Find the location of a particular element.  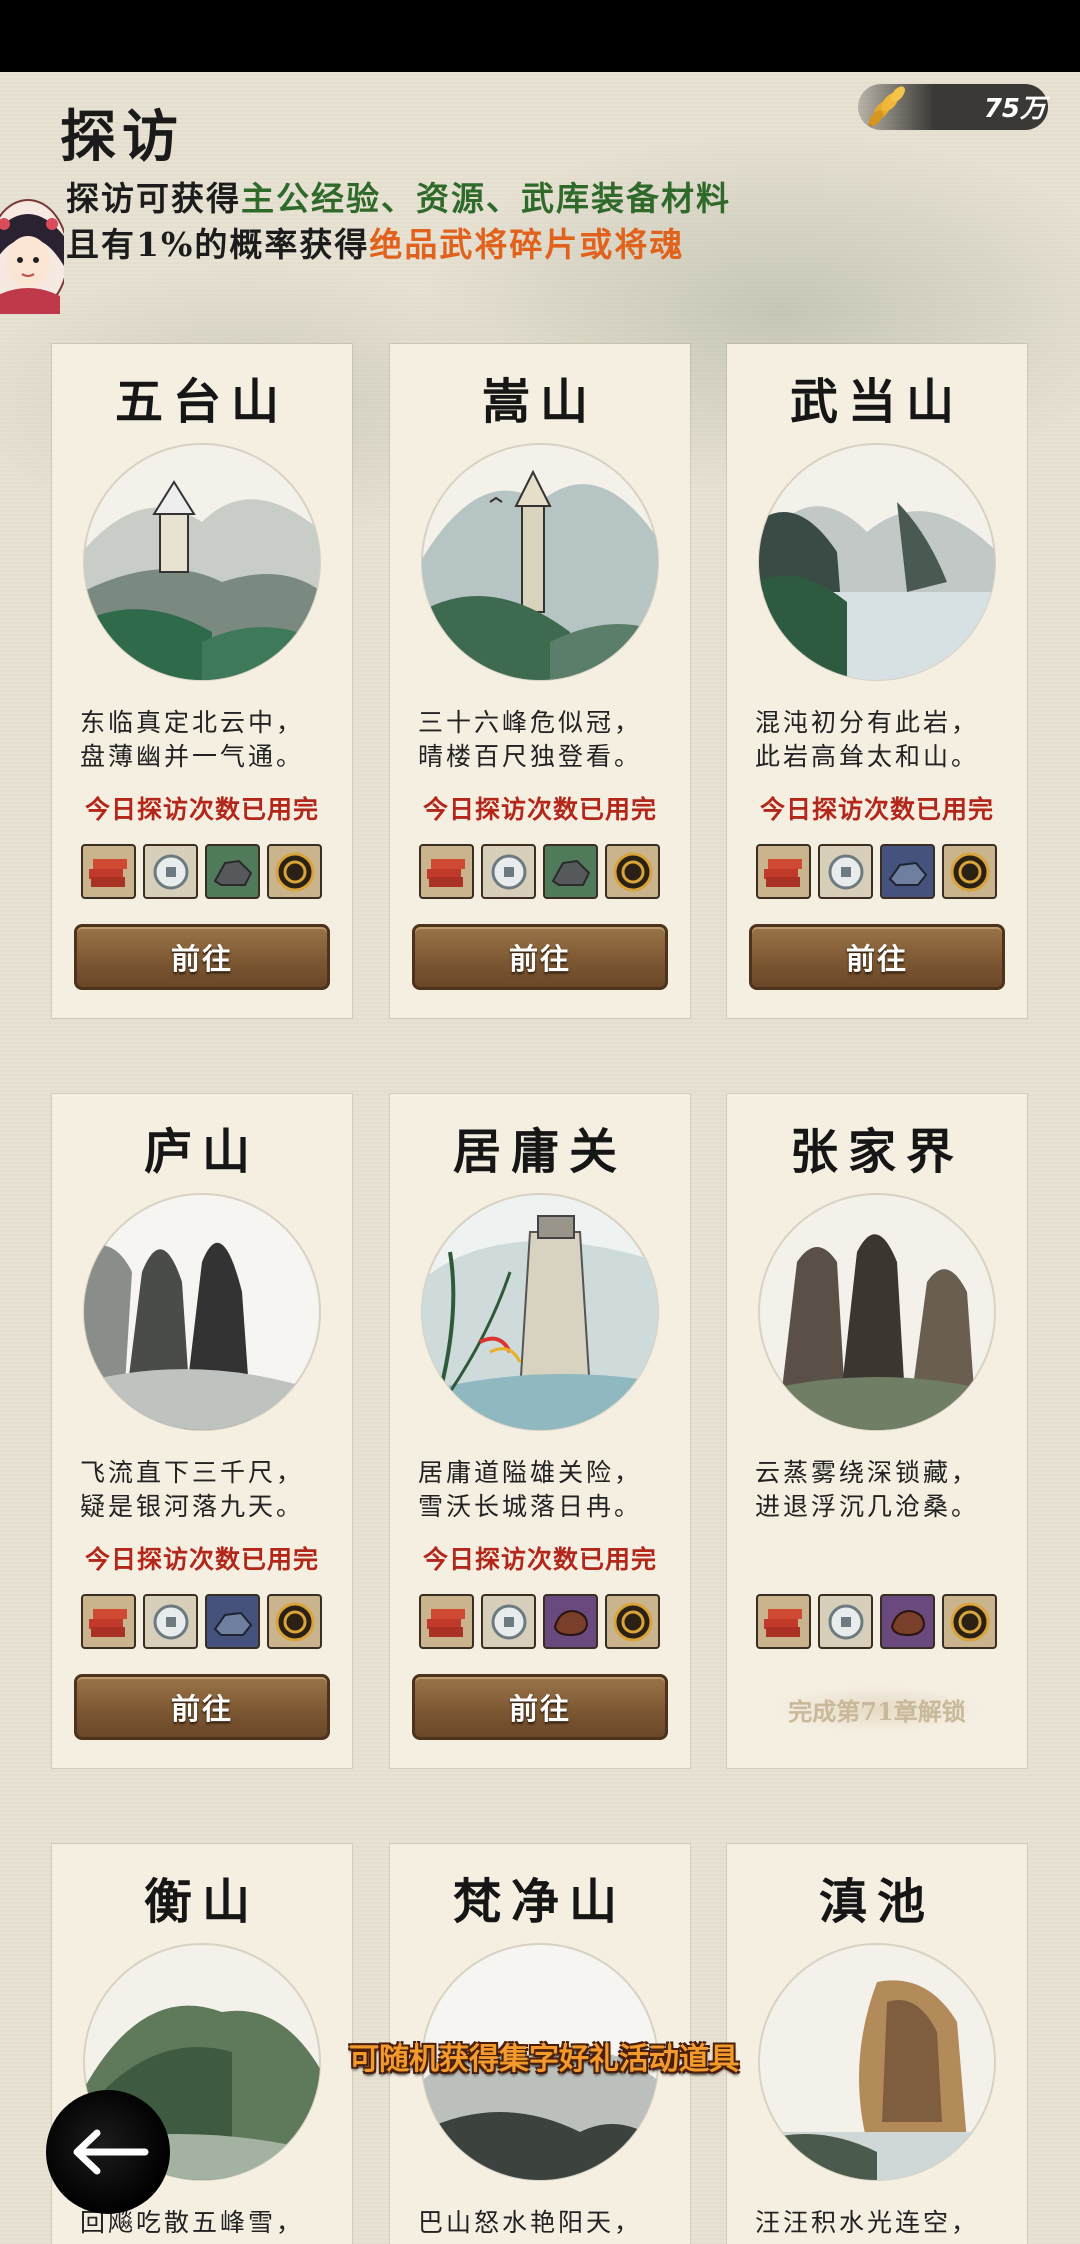

card-title: 滇池 is located at coordinates (876, 1902).